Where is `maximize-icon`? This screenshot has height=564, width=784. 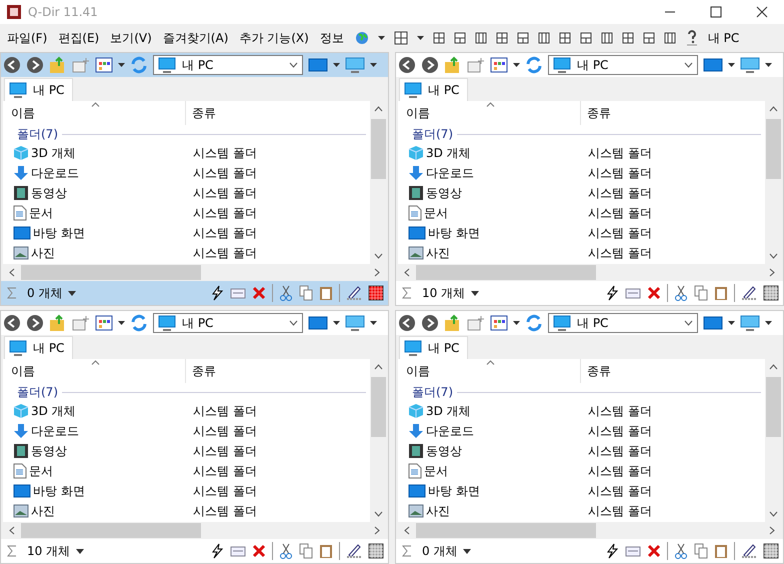 maximize-icon is located at coordinates (716, 12).